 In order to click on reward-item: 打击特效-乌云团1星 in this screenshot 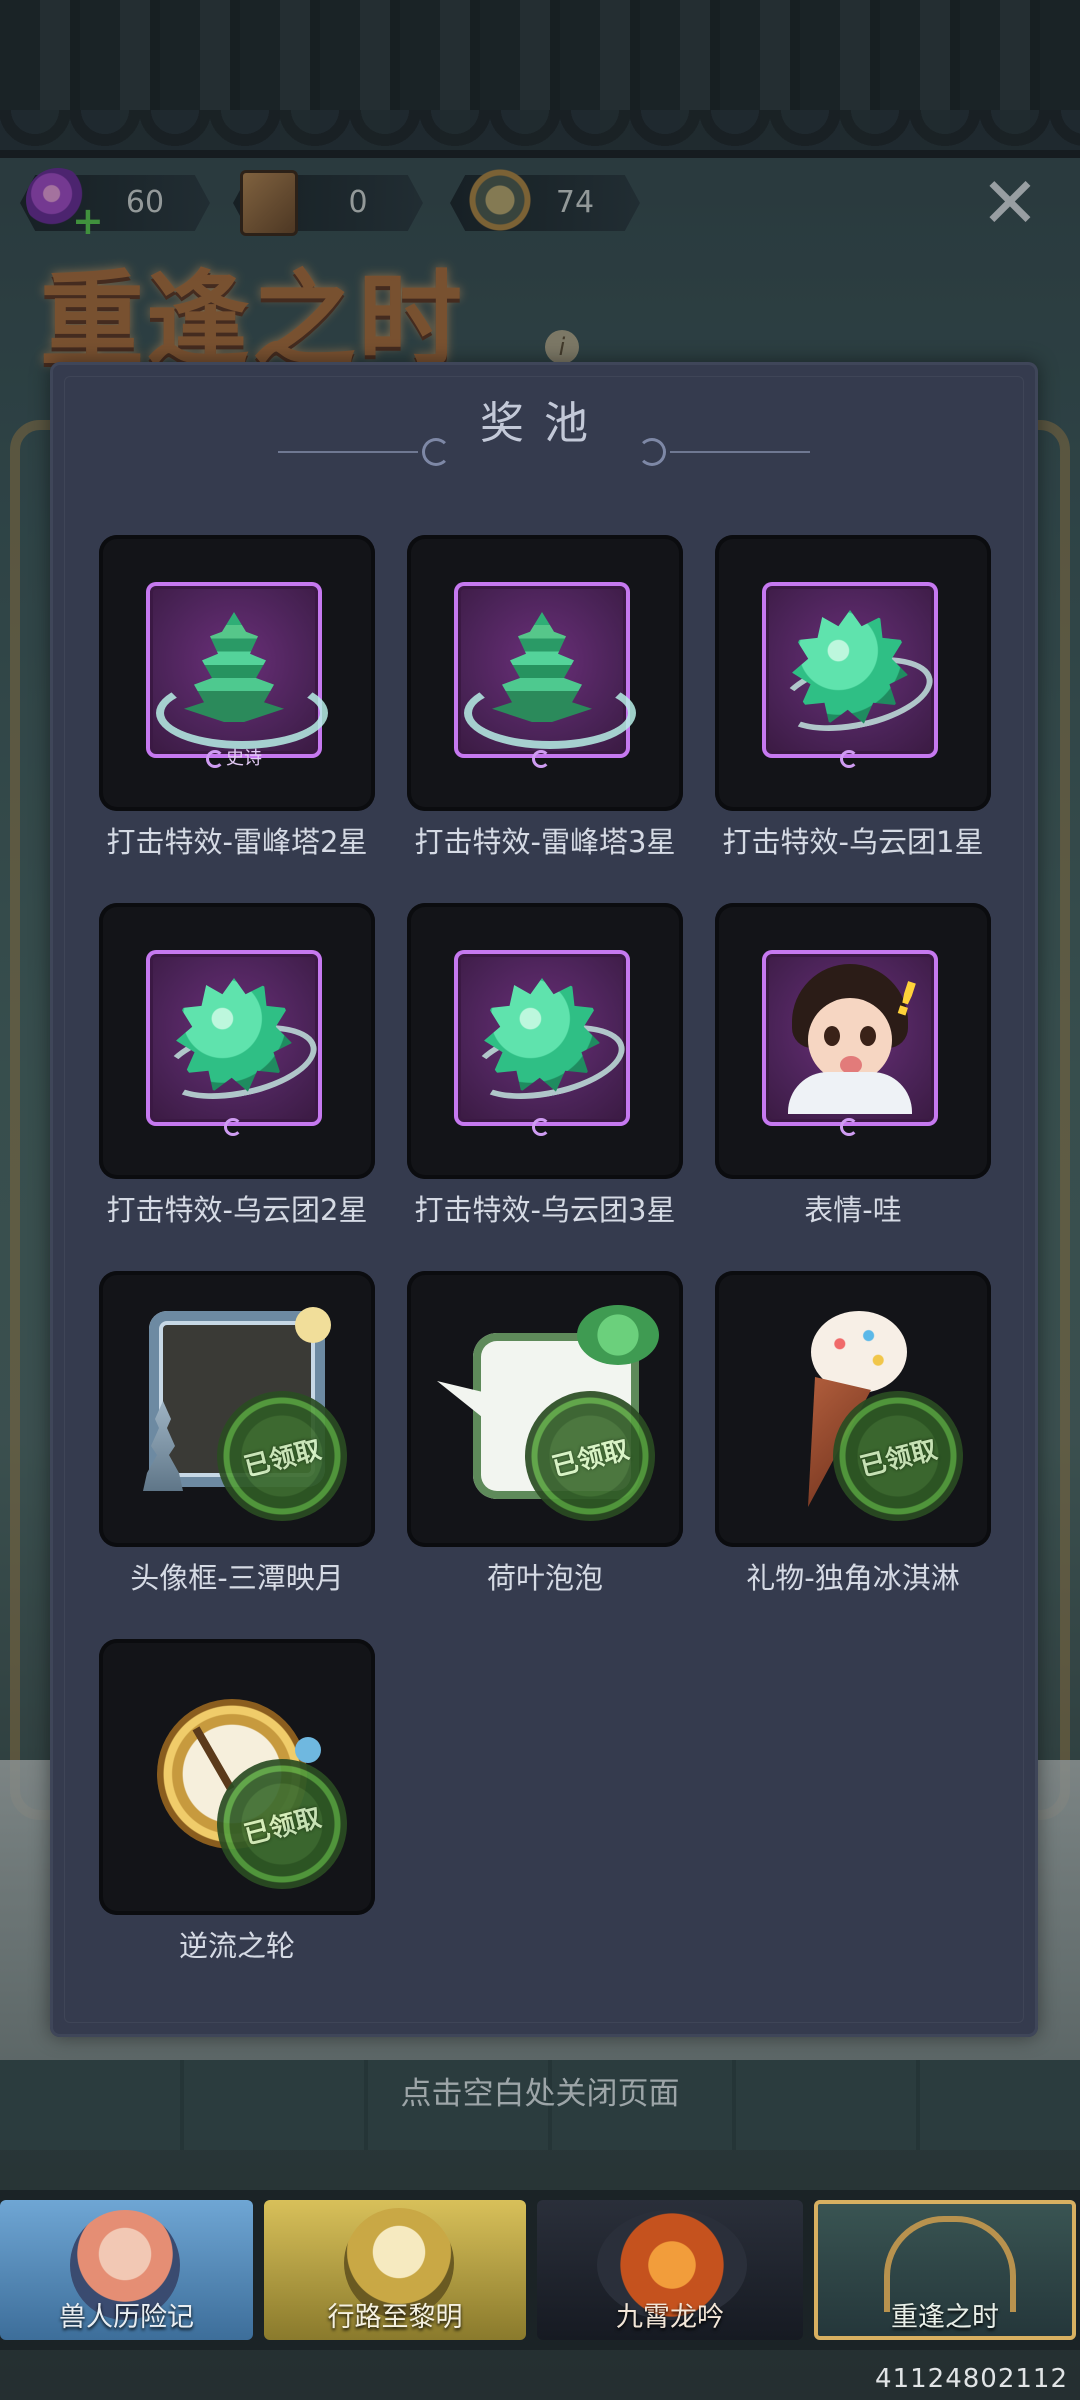, I will do `click(853, 698)`.